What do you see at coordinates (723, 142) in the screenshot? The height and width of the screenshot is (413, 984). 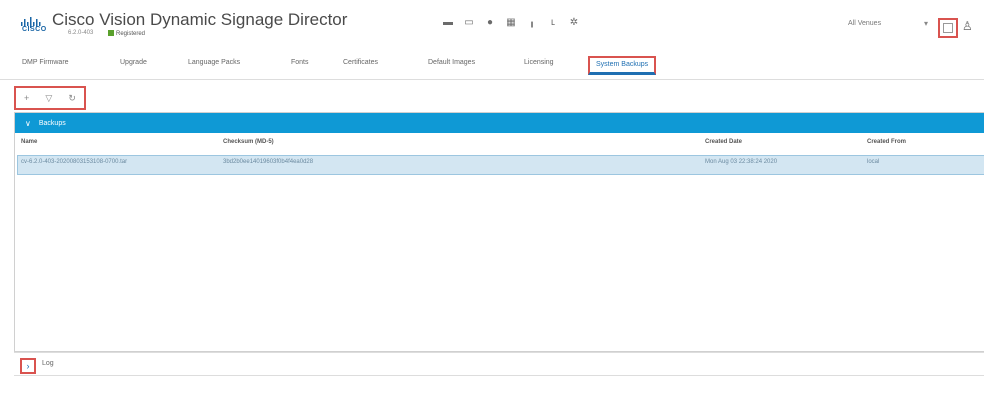 I see `column-header-created-date: Created Date` at bounding box center [723, 142].